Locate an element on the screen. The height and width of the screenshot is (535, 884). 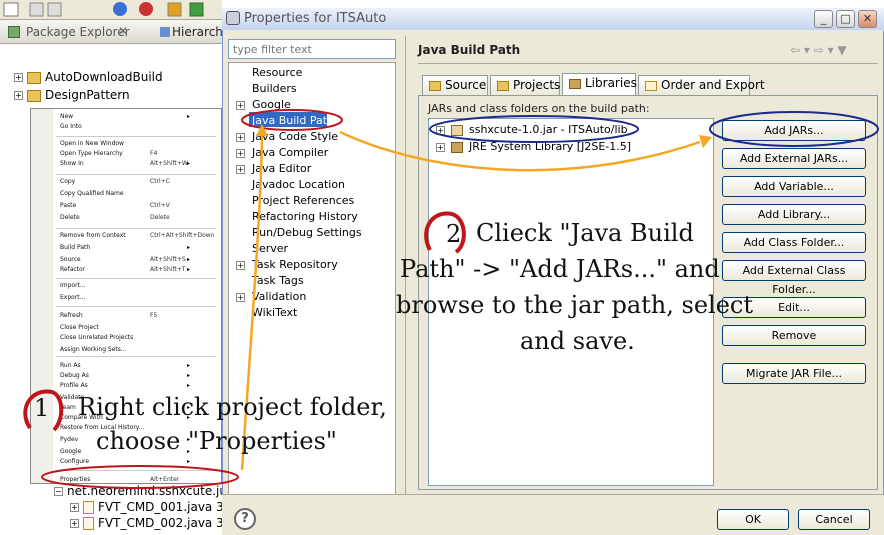
library-item-sshxcute: + sshxcute-1.0.jar - ITSAuto/lib is located at coordinates (532, 129).